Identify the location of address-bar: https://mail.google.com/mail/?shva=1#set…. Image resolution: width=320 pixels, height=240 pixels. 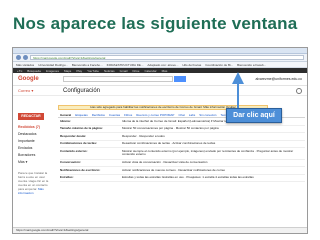
(160, 58).